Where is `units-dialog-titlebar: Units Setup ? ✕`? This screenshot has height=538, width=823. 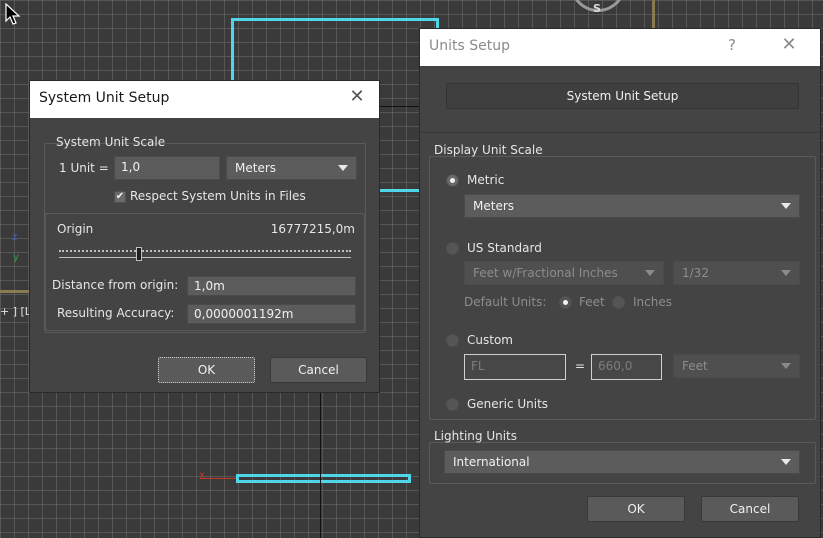 units-dialog-titlebar: Units Setup ? ✕ is located at coordinates (620, 47).